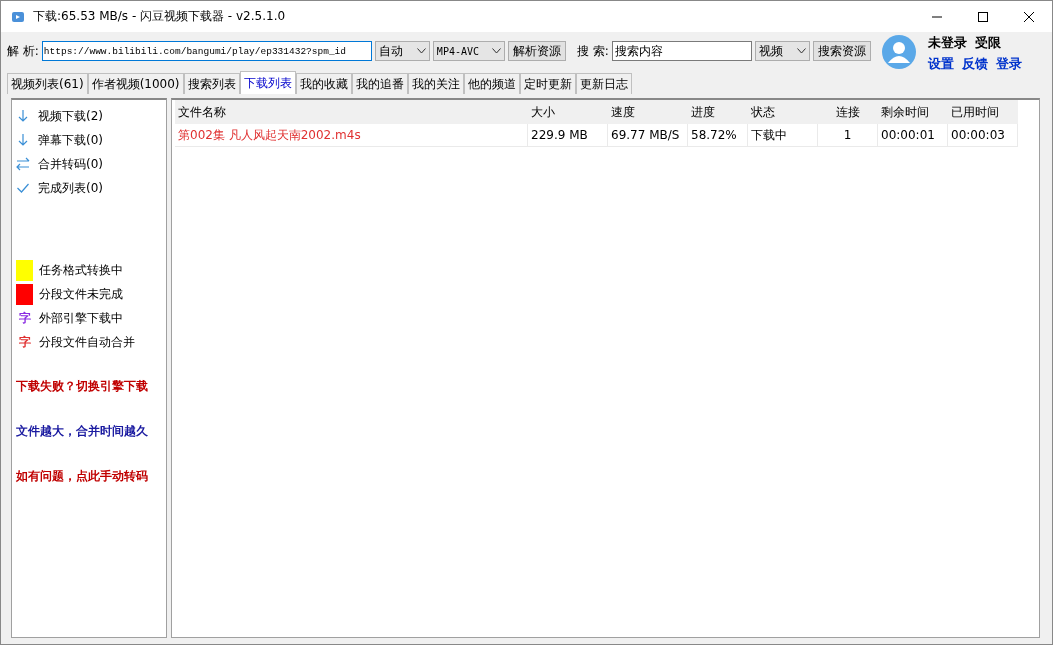 This screenshot has height=645, width=1053. Describe the element at coordinates (899, 52) in the screenshot. I see `avatar-icon` at that location.